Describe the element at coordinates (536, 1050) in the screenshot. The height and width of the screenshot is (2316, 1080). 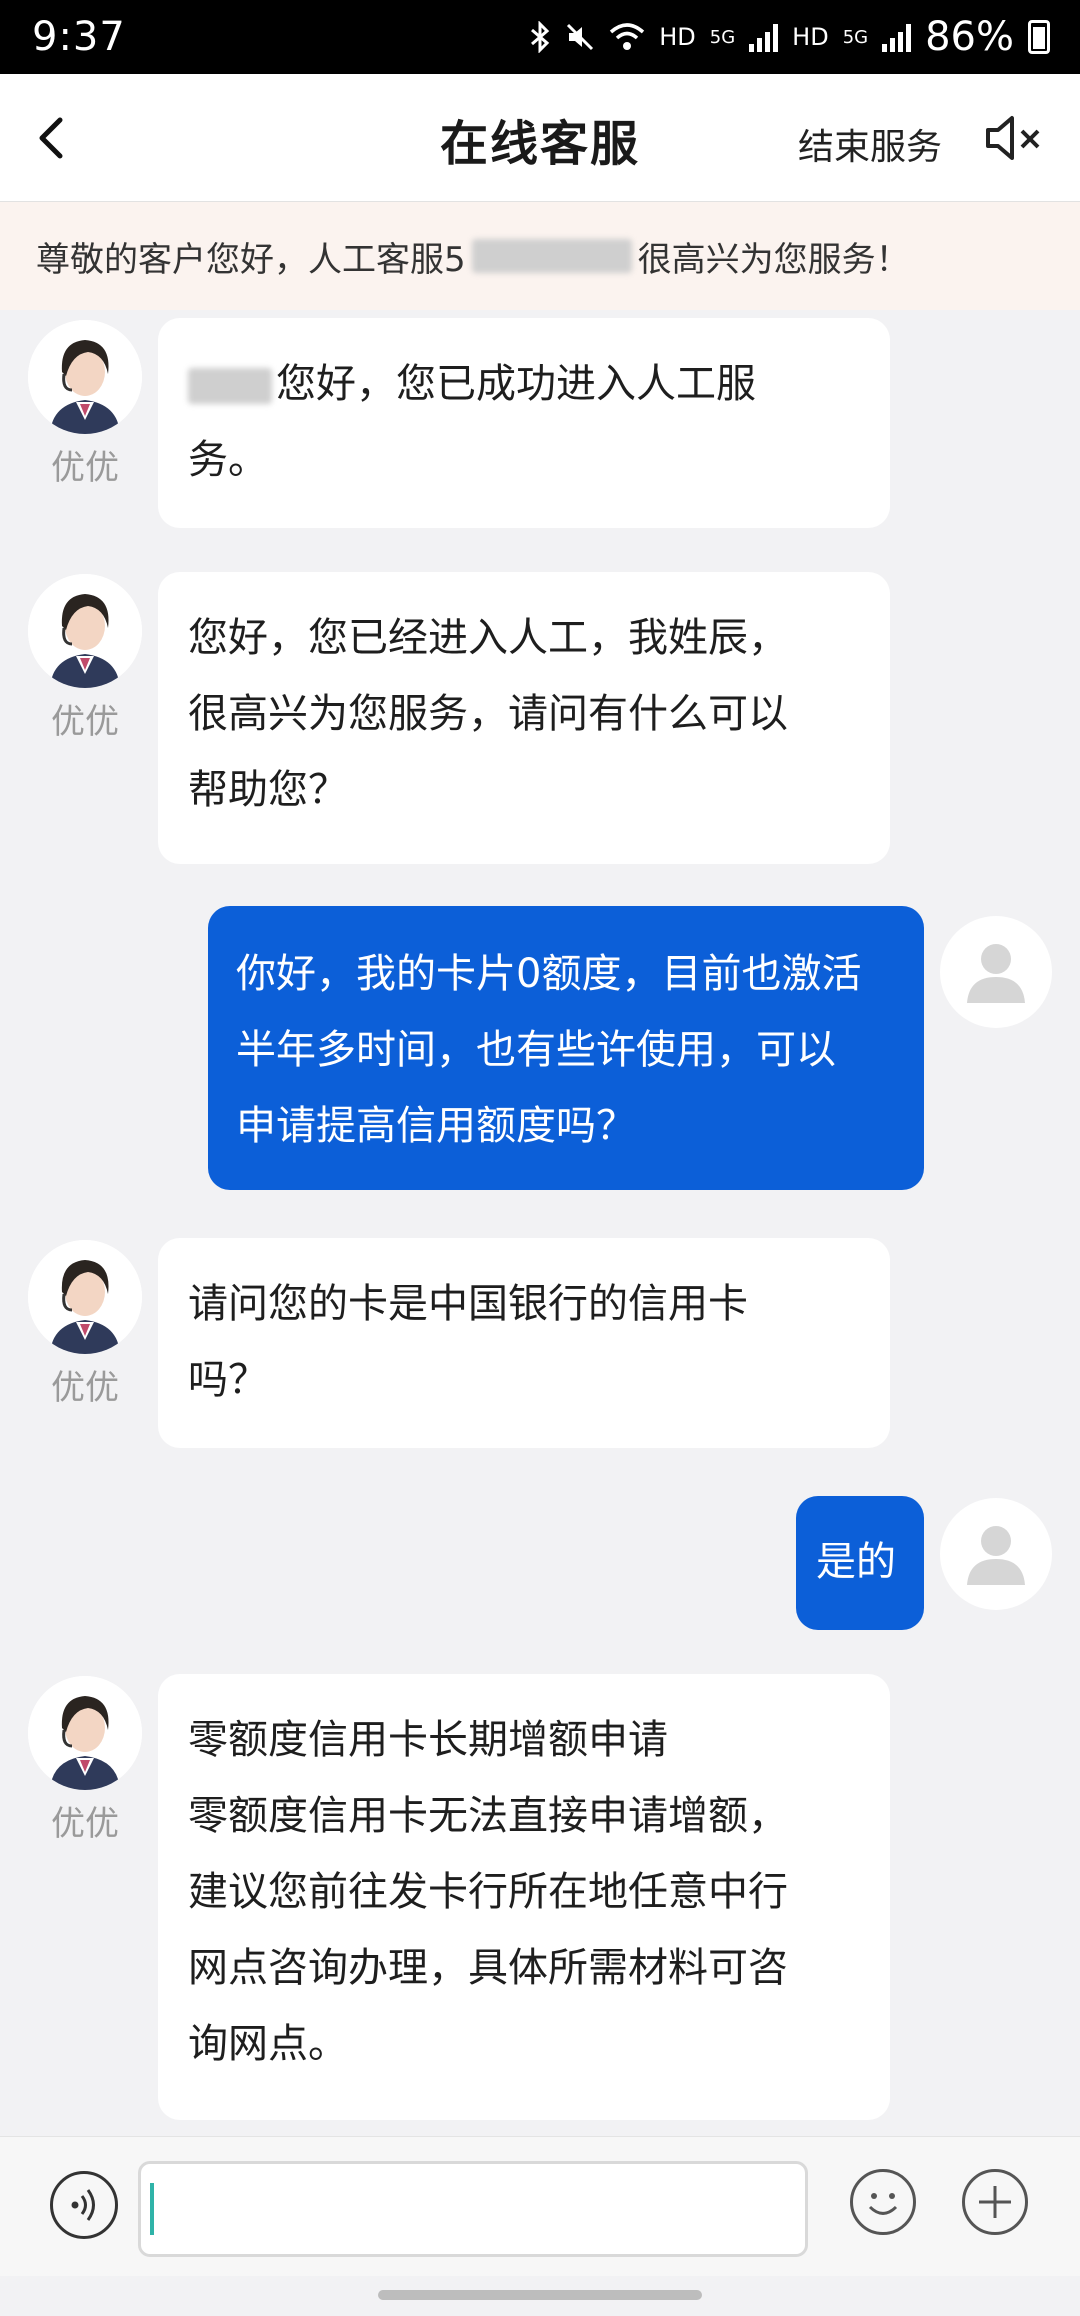
I see `message-line: 半年多时间，也有些许使用，可以` at that location.